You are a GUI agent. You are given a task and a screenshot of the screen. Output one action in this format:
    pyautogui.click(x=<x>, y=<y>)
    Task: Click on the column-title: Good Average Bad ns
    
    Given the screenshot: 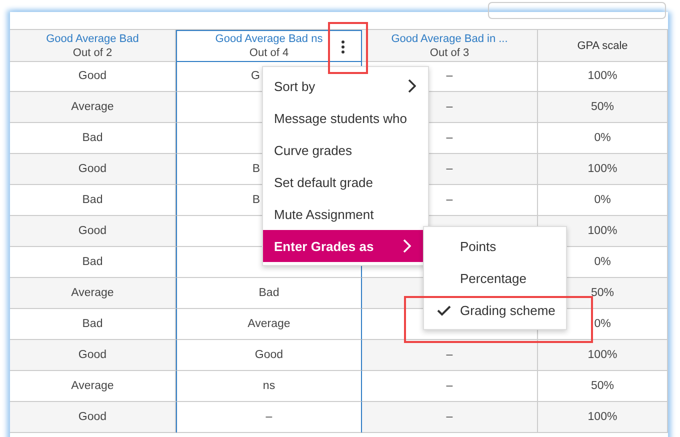 What is the action you would take?
    pyautogui.click(x=269, y=39)
    